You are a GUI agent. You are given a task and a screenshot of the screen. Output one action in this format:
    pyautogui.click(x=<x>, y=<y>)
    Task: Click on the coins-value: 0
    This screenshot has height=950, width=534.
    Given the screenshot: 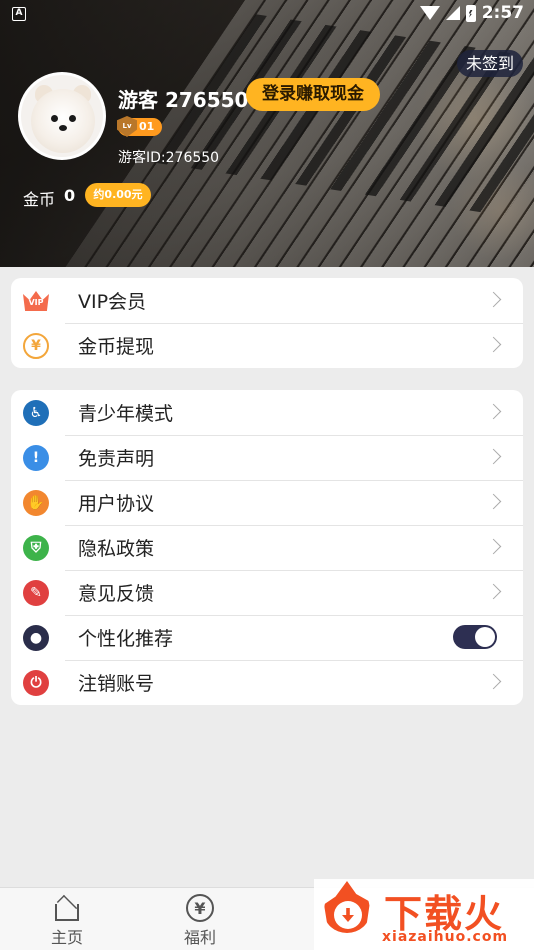 What is the action you would take?
    pyautogui.click(x=70, y=195)
    